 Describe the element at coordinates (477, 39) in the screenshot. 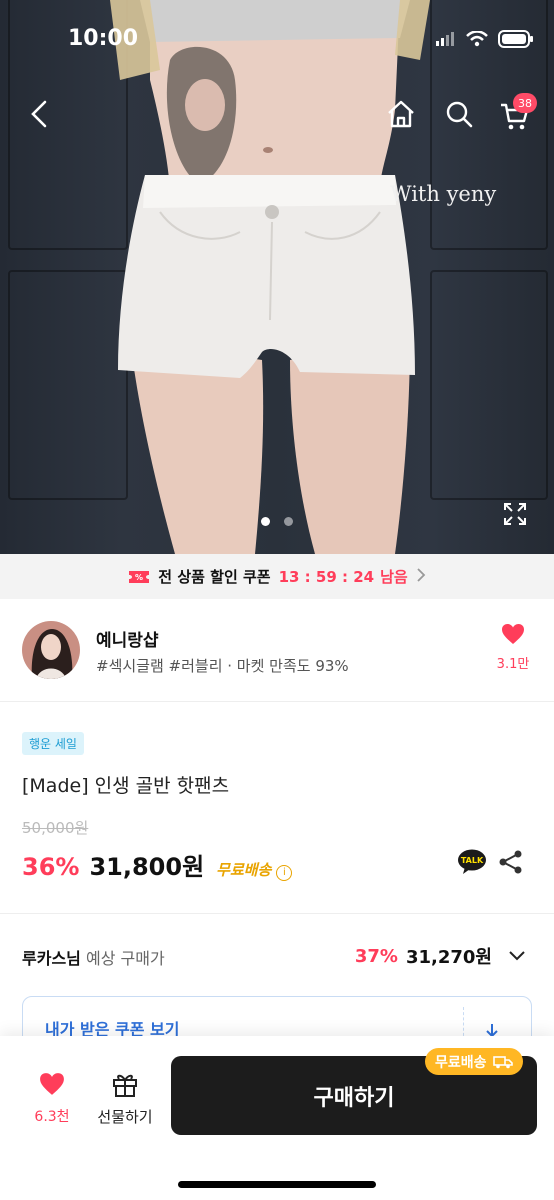

I see `wifi-icon` at that location.